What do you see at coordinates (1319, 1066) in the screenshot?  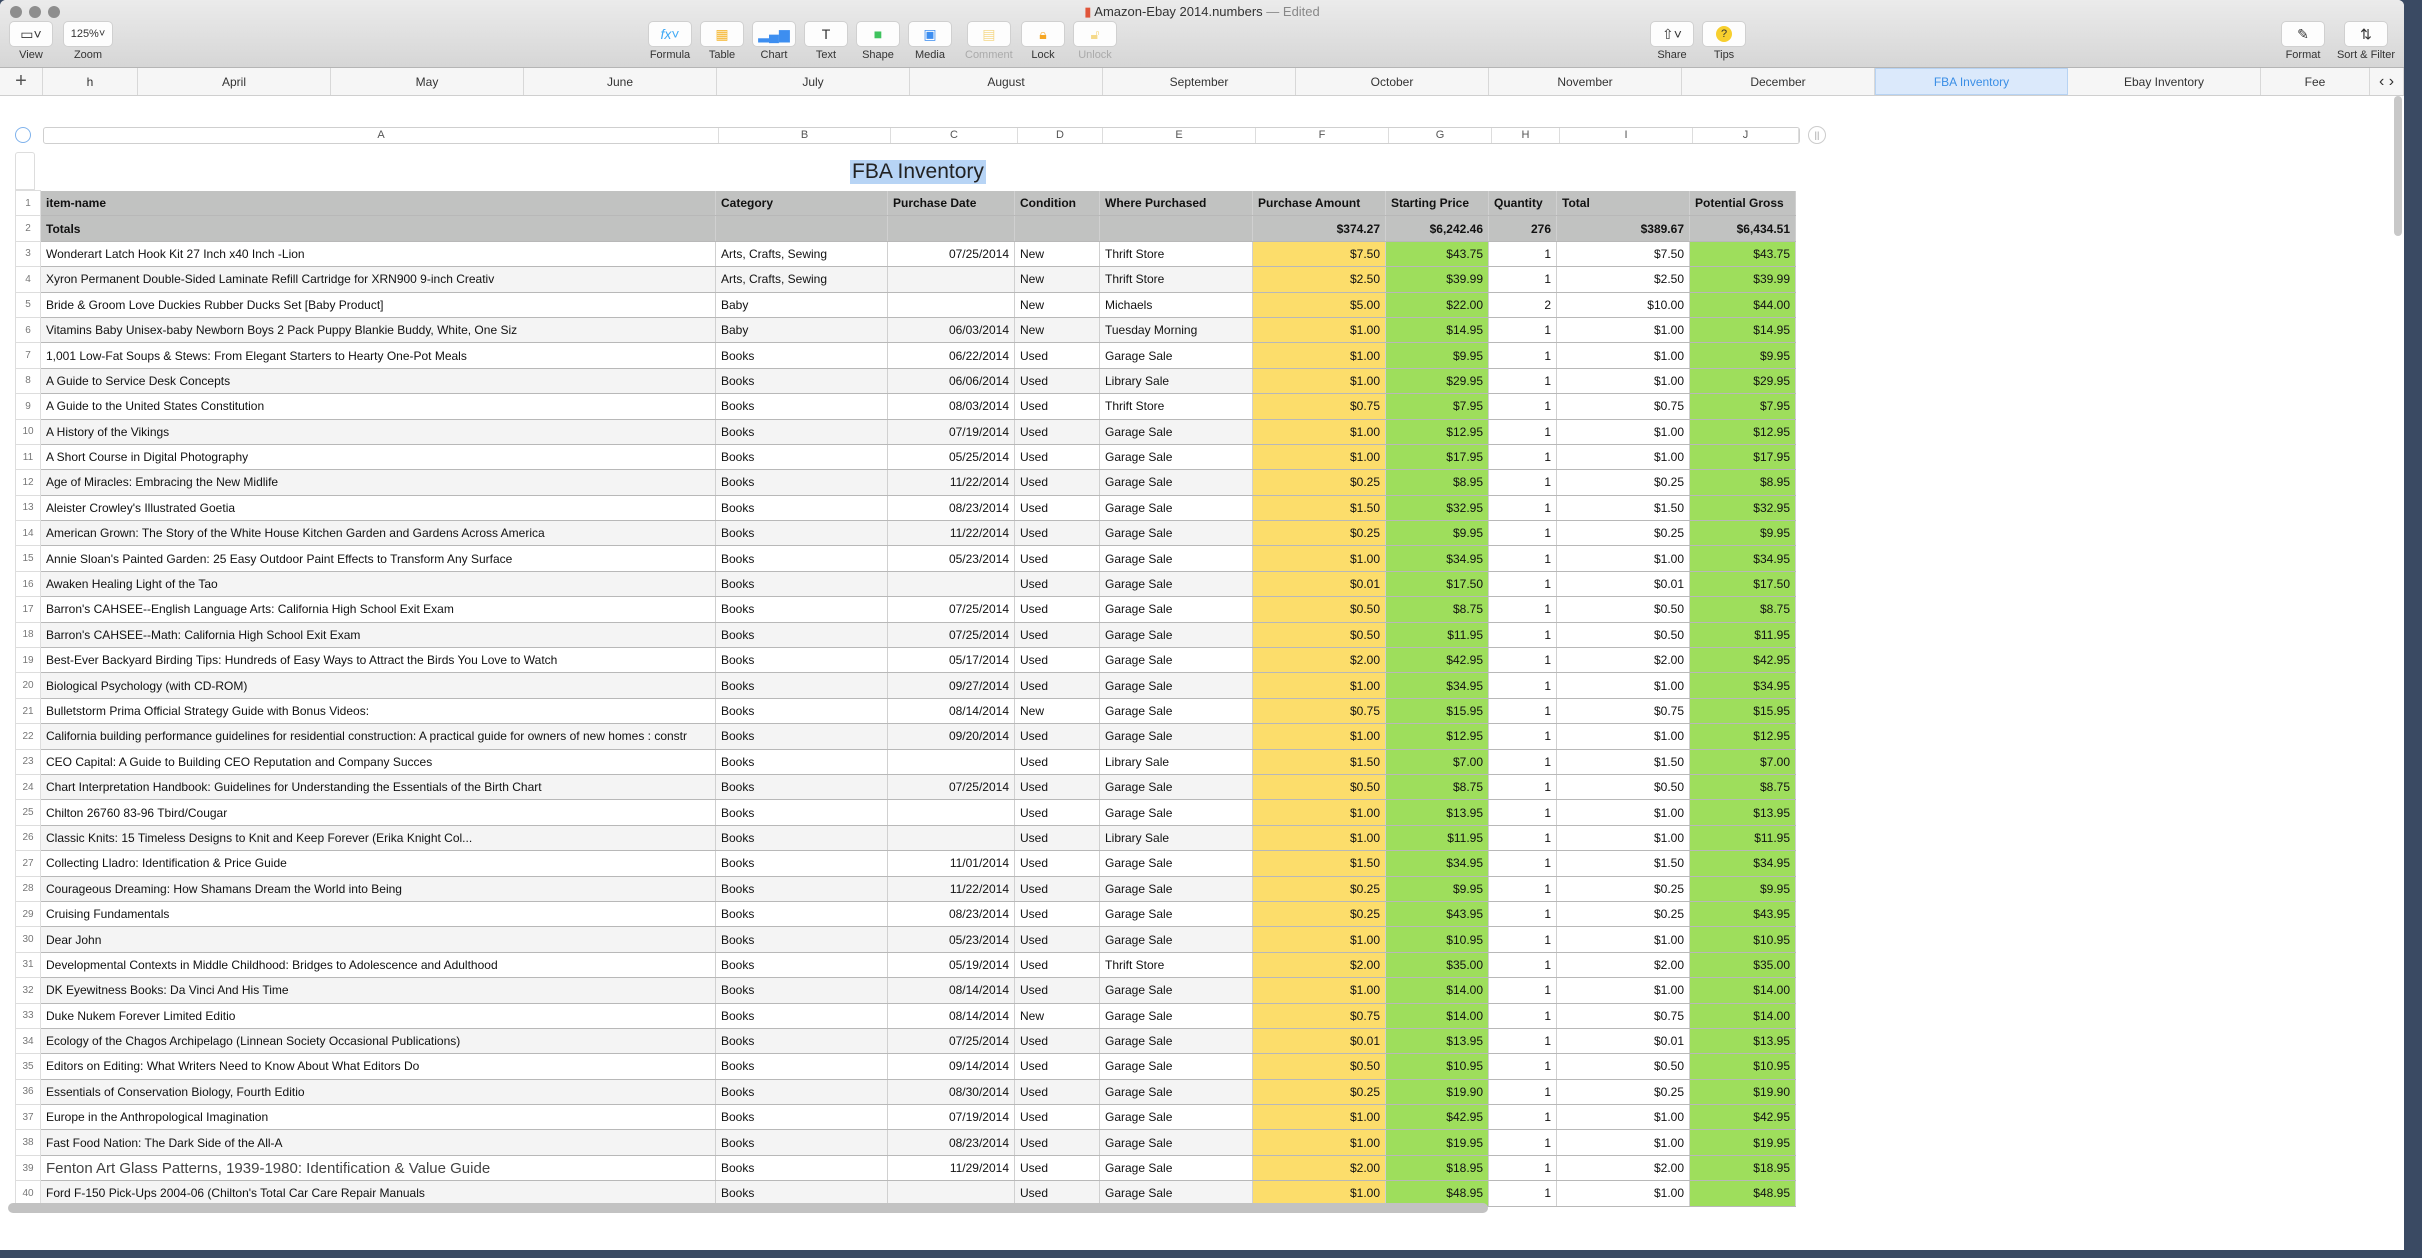 I see `cell: $0.50` at bounding box center [1319, 1066].